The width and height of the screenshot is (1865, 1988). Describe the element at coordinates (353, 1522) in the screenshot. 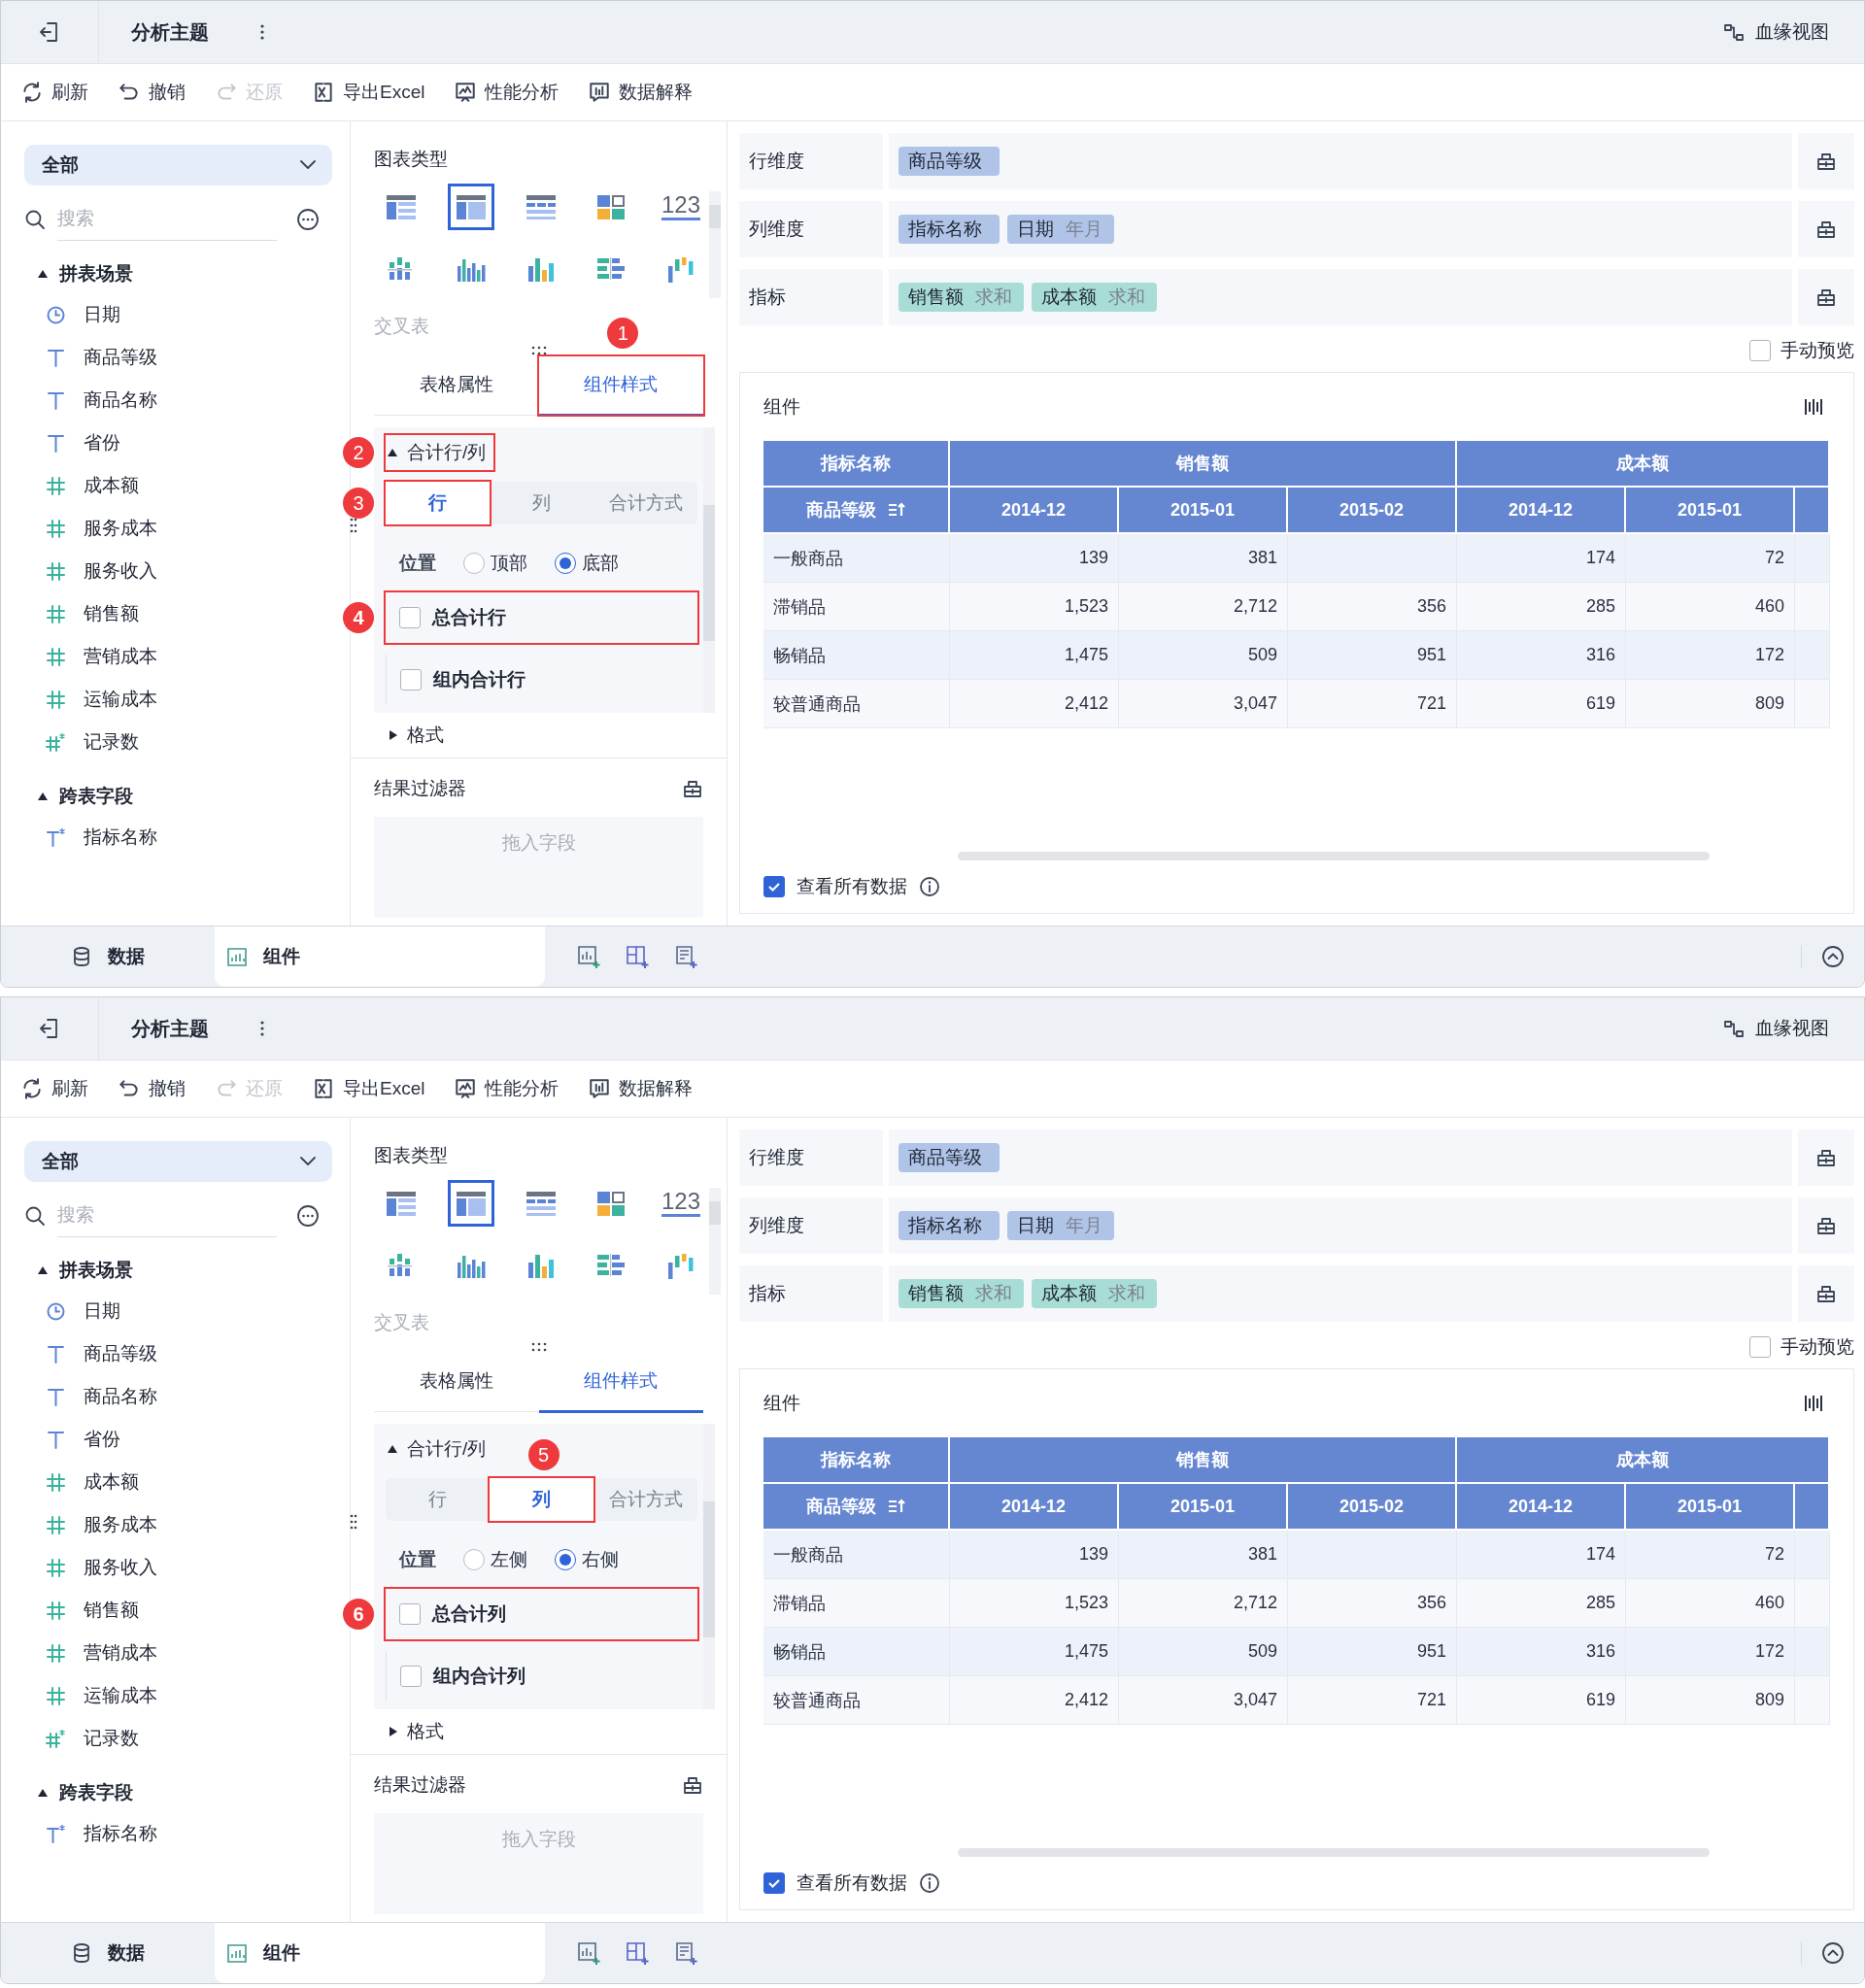

I see `resize-handle` at that location.